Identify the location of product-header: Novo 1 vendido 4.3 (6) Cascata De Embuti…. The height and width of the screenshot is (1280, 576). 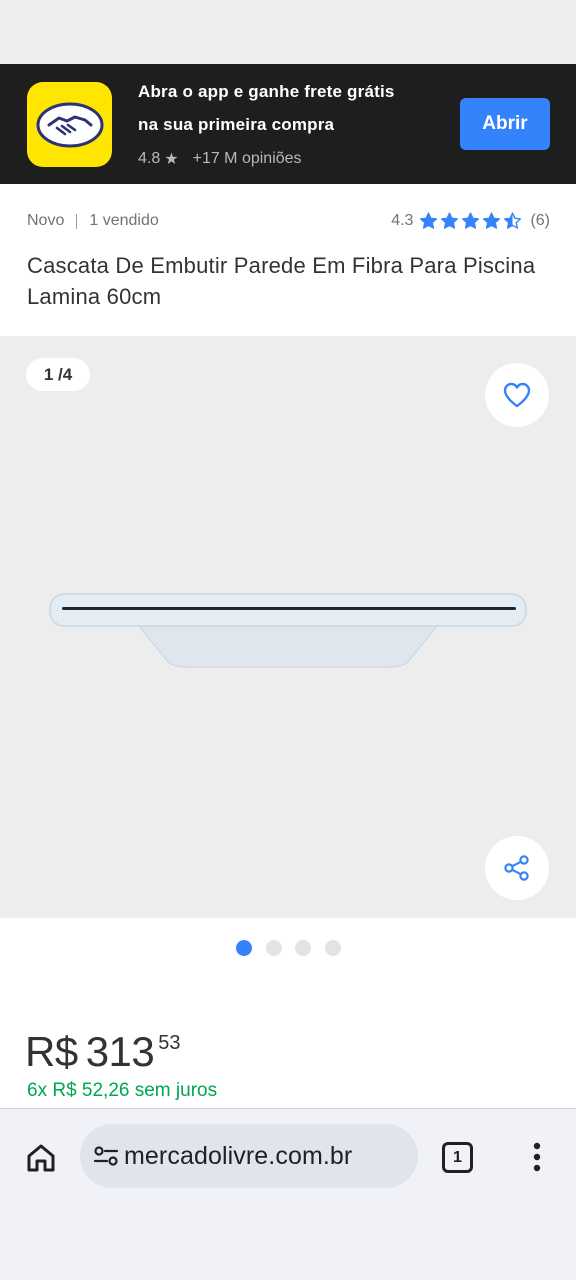
(288, 260).